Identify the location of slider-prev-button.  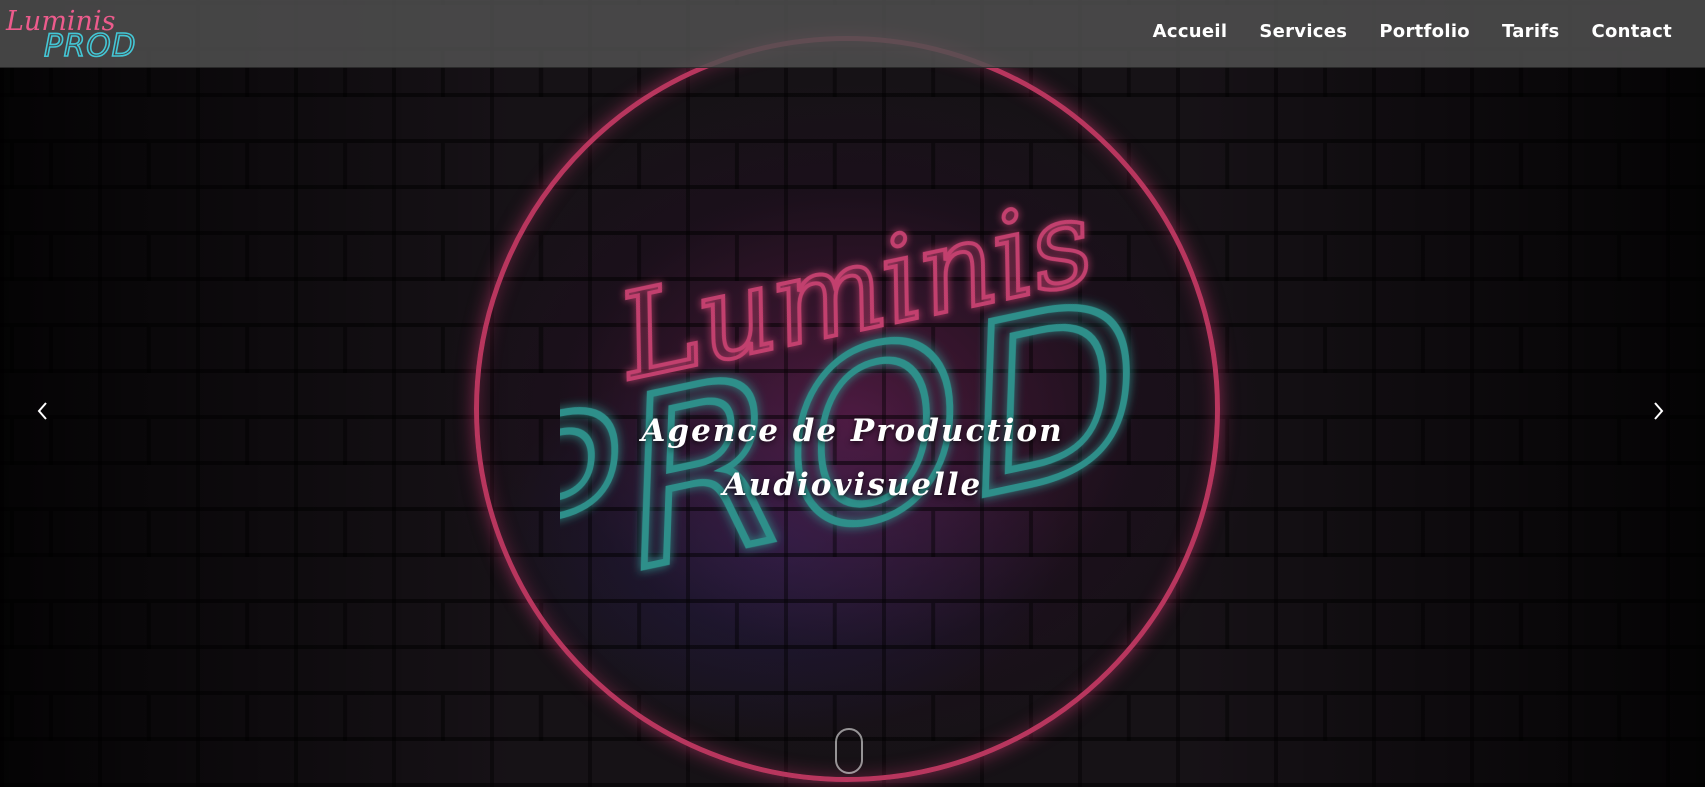
(43, 411).